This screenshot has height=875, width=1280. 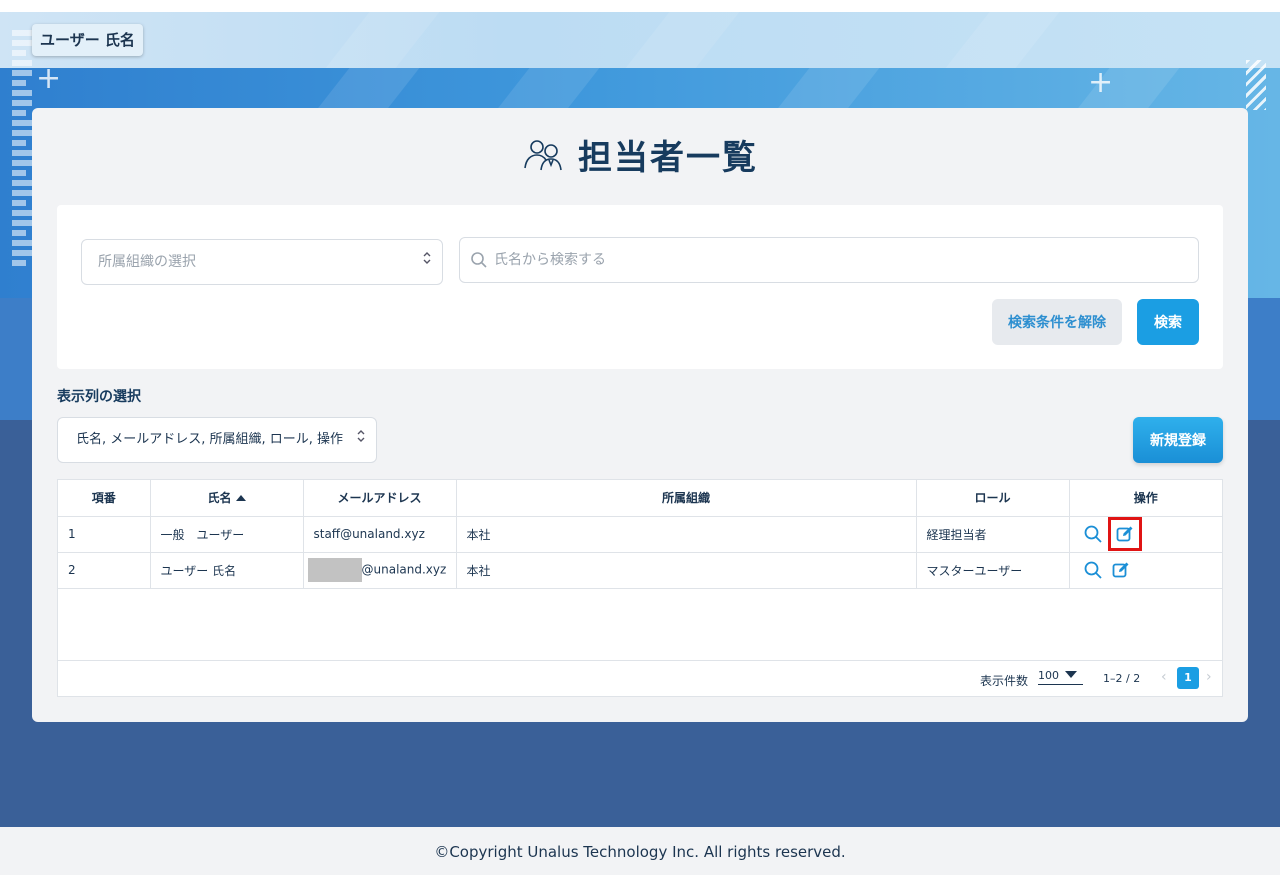 I want to click on clear-filters-button: 検索条件を解除, so click(x=1057, y=322).